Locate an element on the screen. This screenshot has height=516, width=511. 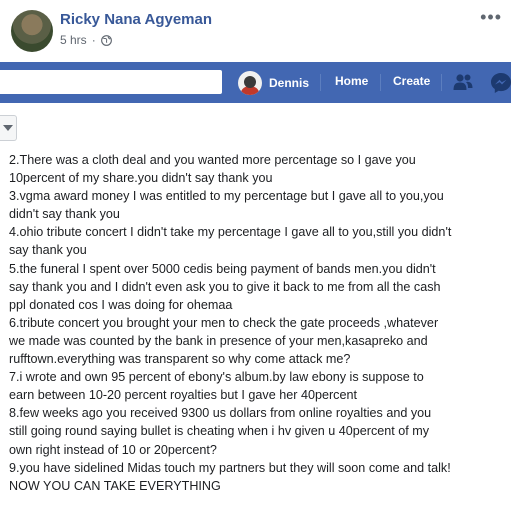
post-text-line: didn't say thank you is located at coordinates (64, 214).